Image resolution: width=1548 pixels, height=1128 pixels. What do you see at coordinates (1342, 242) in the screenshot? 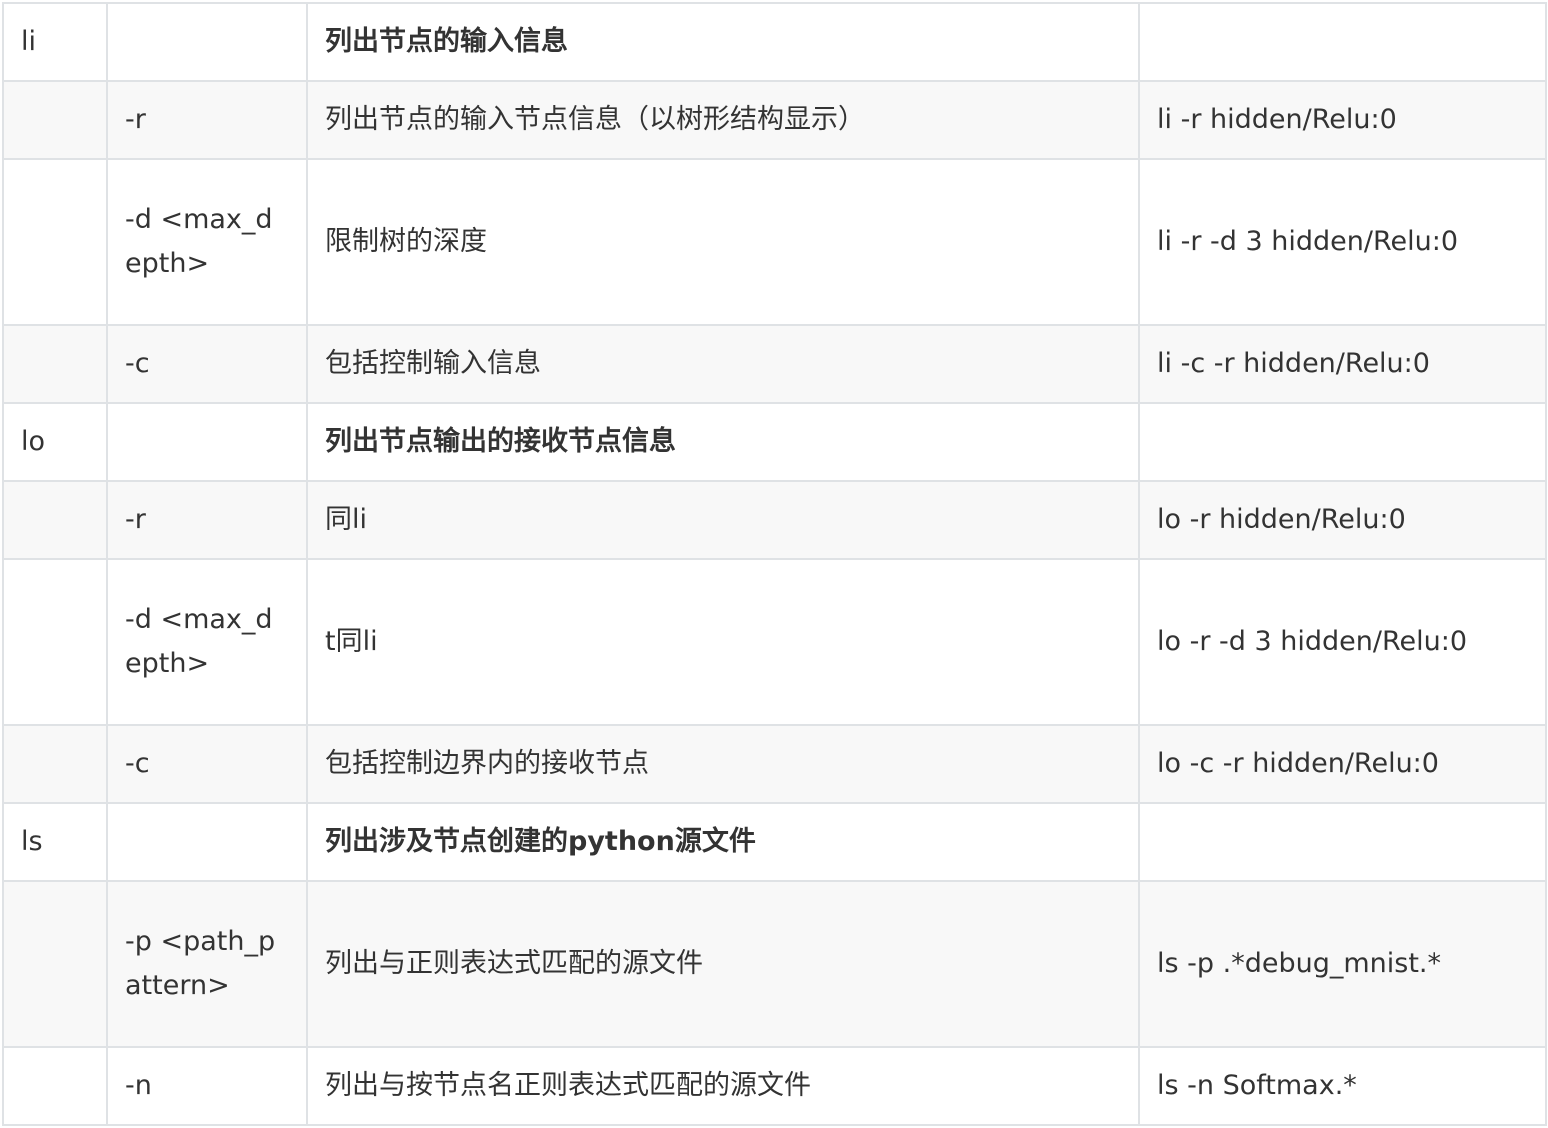
I see `example-cell: li -r -d 3 hidden/Relu:0` at bounding box center [1342, 242].